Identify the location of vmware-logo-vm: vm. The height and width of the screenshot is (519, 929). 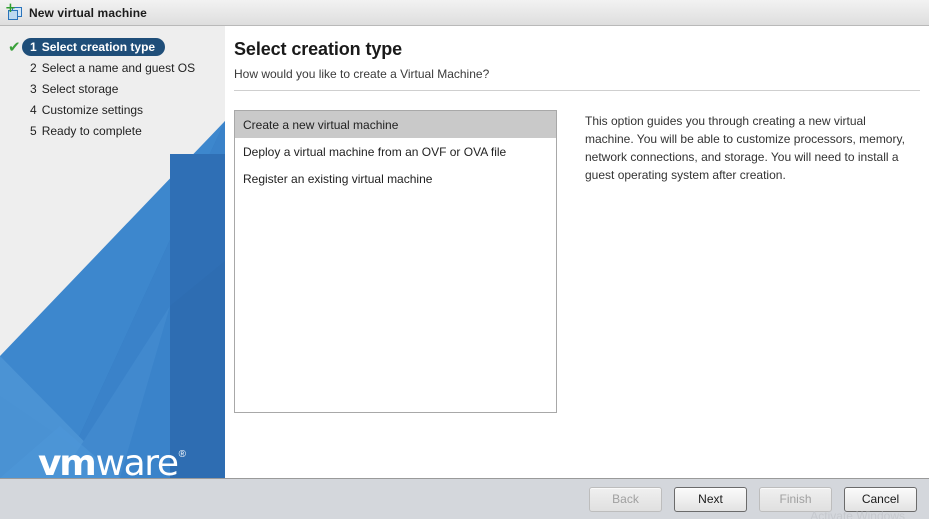
(67, 461).